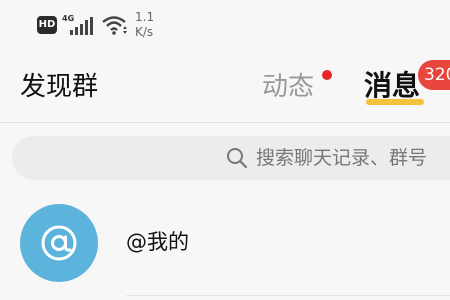 The width and height of the screenshot is (450, 300). I want to click on speed-unit: K/s, so click(144, 32).